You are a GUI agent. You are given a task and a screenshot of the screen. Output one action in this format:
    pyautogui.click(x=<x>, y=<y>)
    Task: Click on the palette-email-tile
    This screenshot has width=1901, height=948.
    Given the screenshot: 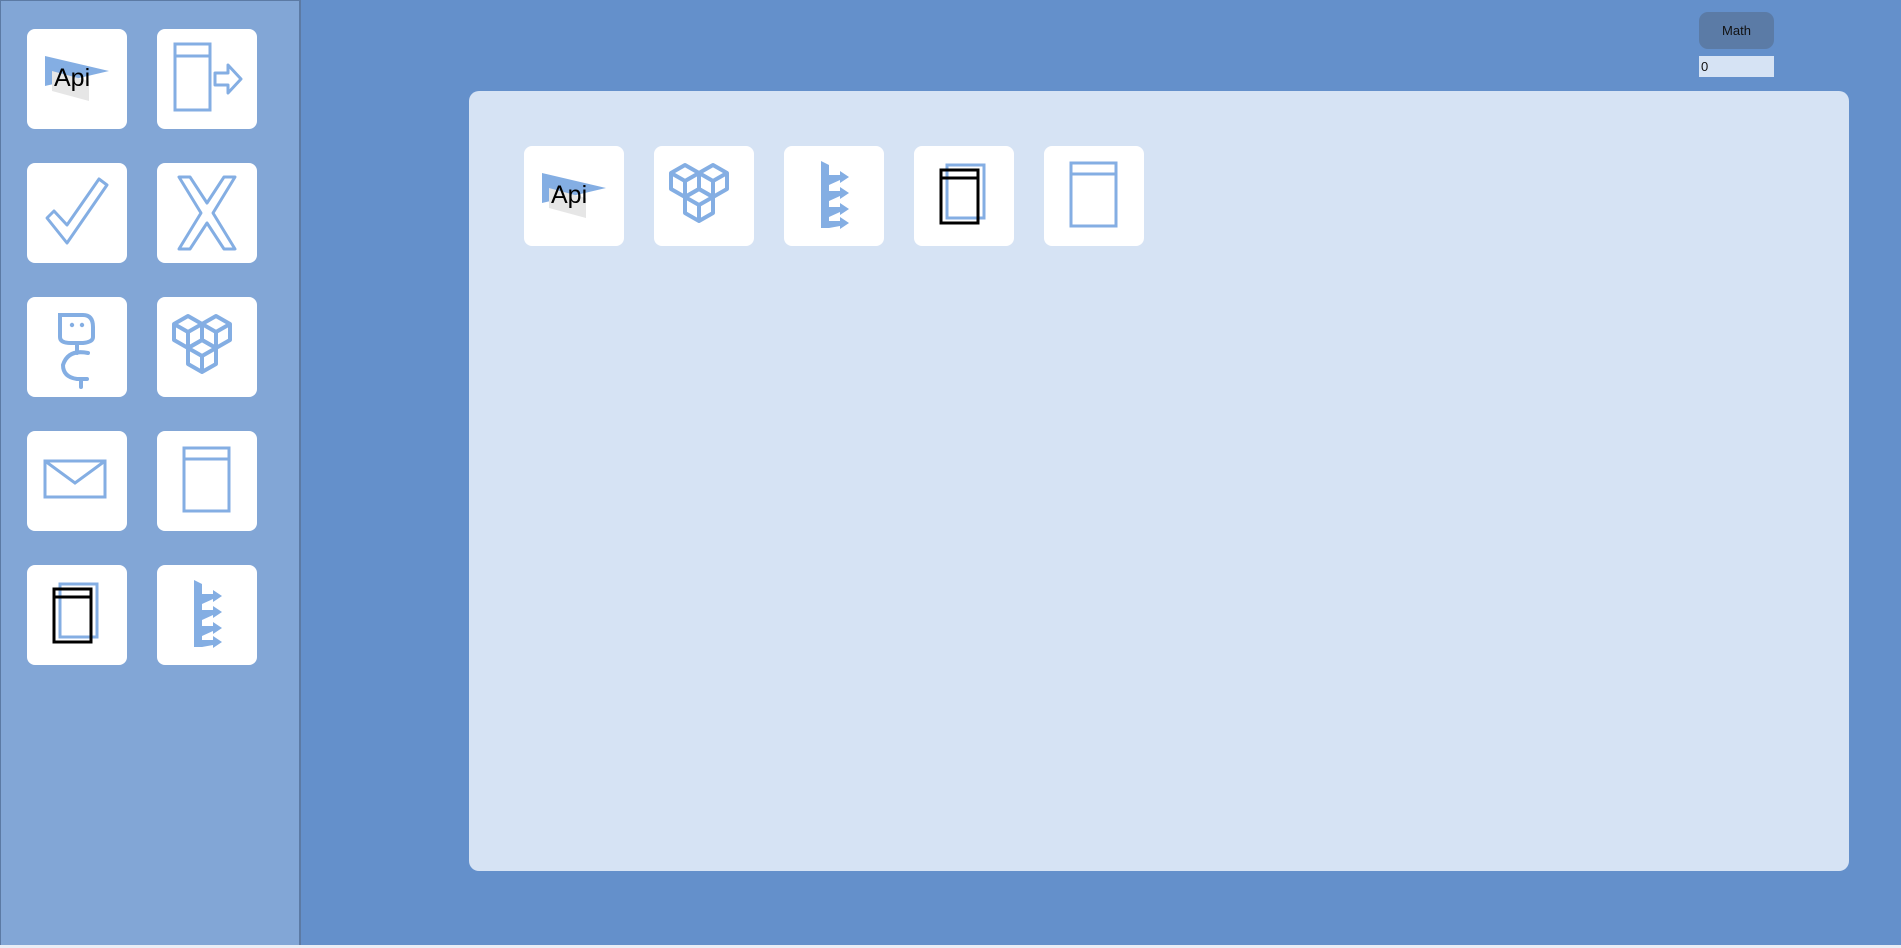 What is the action you would take?
    pyautogui.click(x=77, y=481)
    